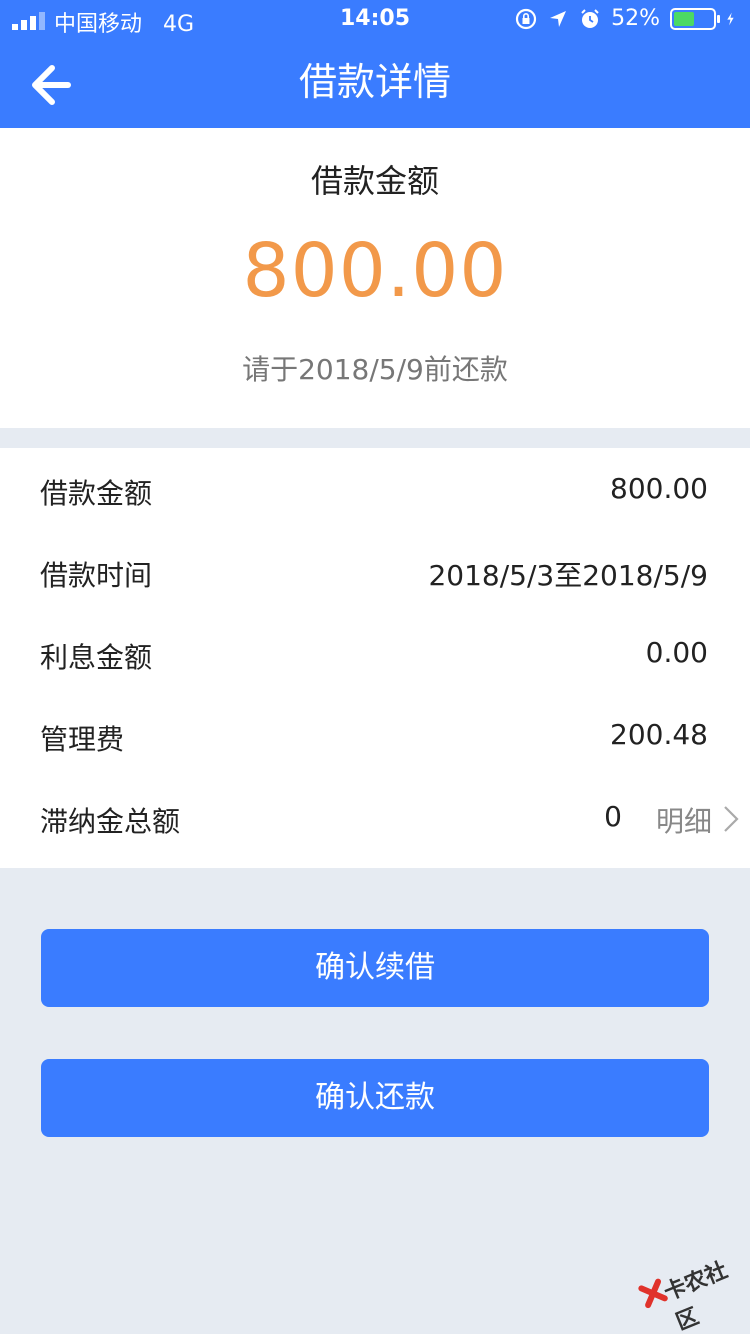 The width and height of the screenshot is (750, 1334). What do you see at coordinates (731, 819) in the screenshot?
I see `chevron-right-icon` at bounding box center [731, 819].